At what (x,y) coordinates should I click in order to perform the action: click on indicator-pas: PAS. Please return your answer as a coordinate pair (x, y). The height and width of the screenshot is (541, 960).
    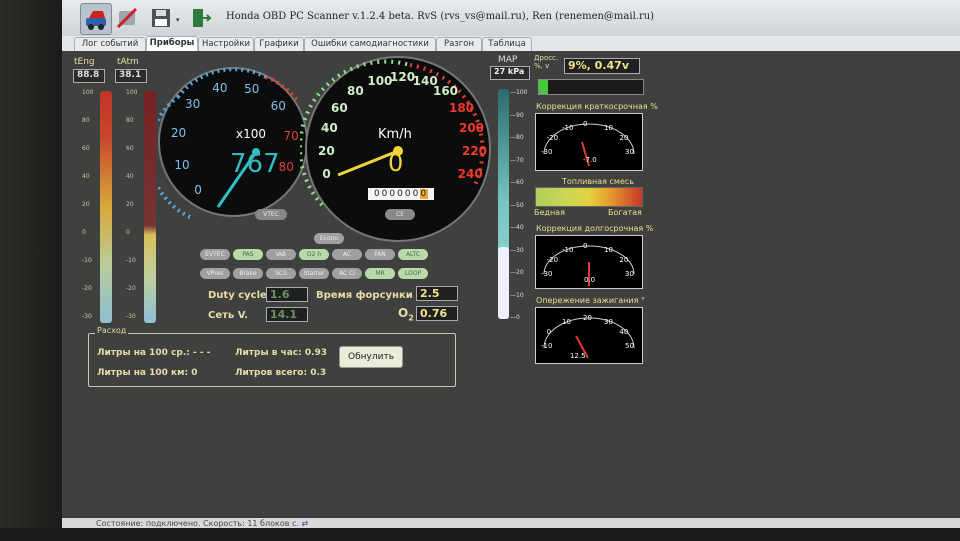
    Looking at the image, I should click on (248, 254).